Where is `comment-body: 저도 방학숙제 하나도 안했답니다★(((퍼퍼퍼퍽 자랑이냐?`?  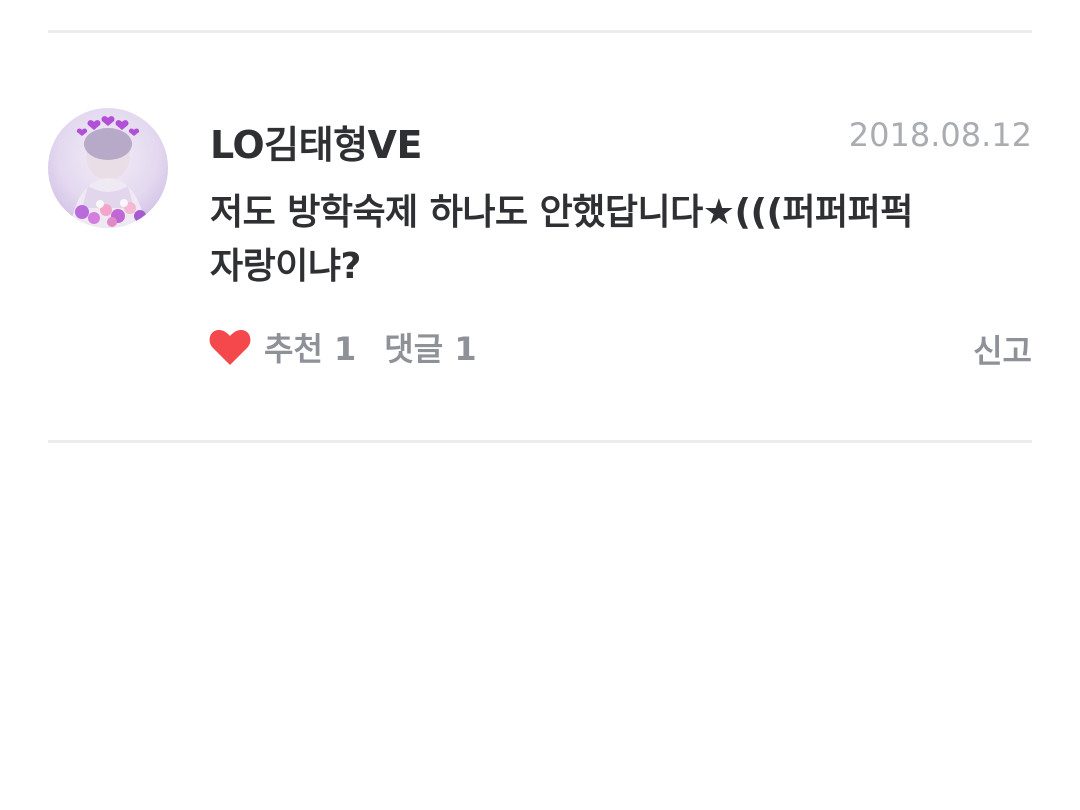
comment-body: 저도 방학숙제 하나도 안했답니다★(((퍼퍼퍼퍽 자랑이냐? is located at coordinates (620, 240).